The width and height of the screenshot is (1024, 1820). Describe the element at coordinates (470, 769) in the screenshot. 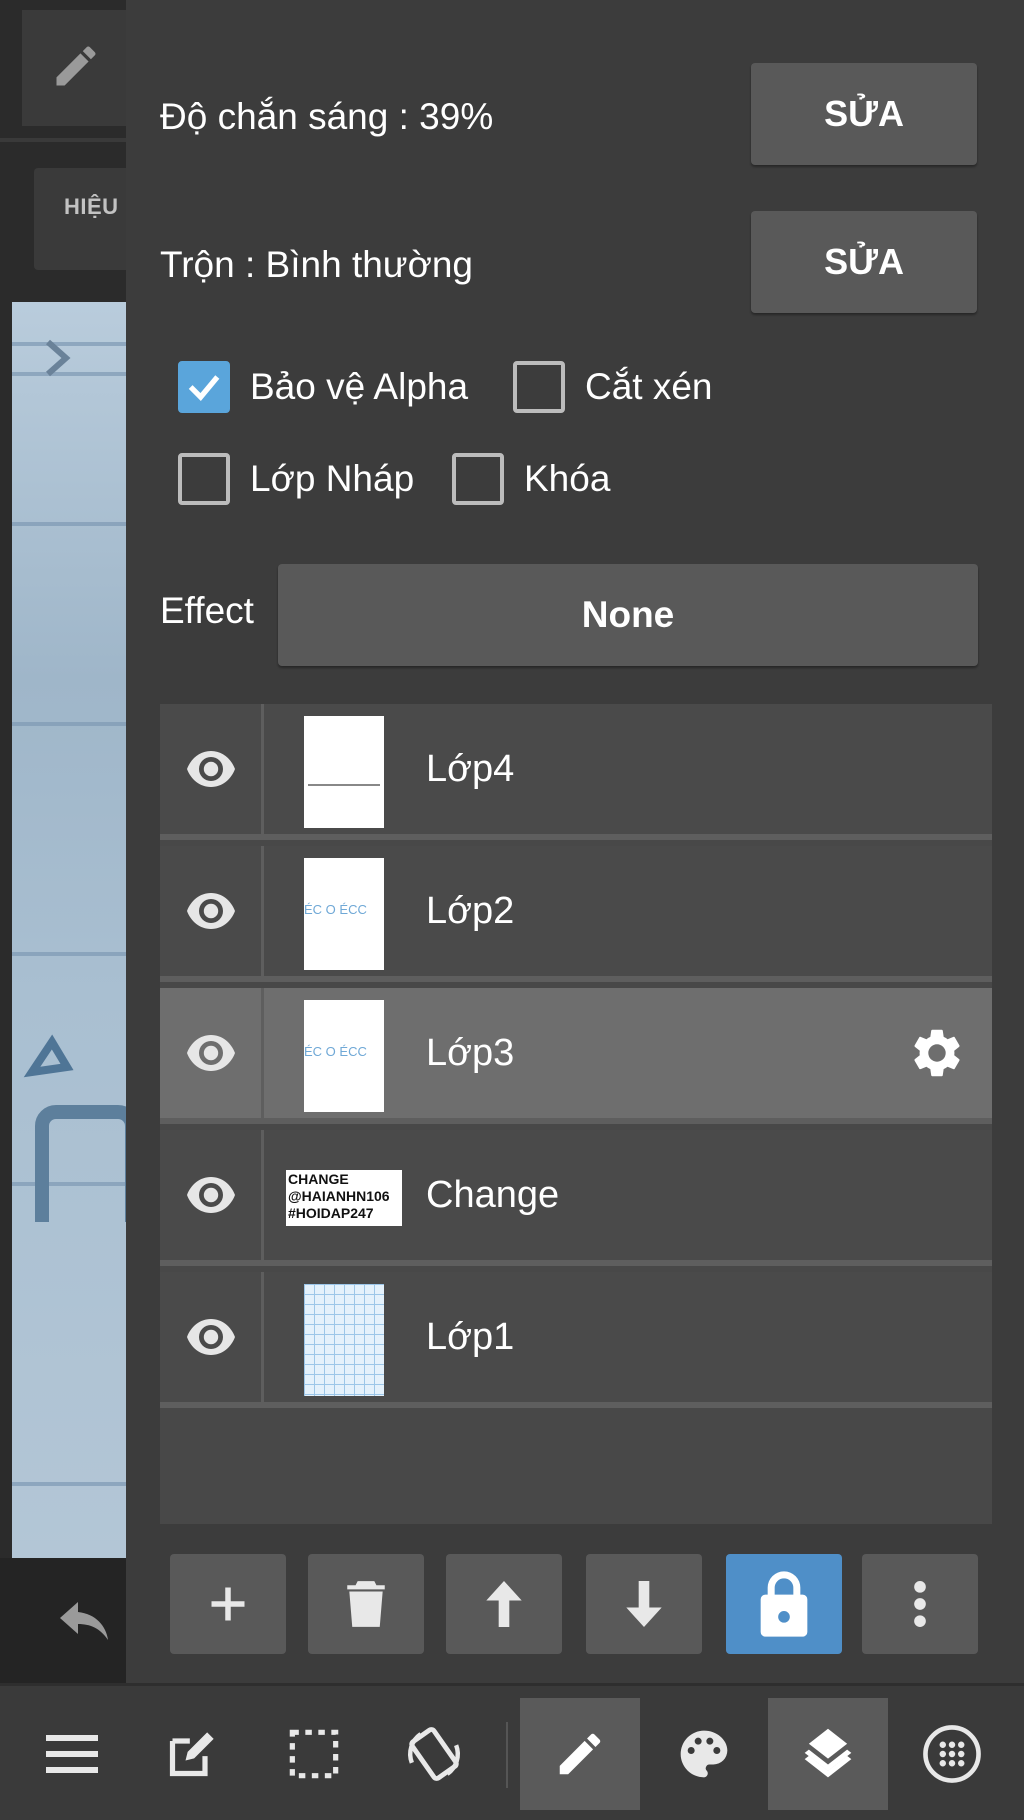

I see `layer-name: Lớp4` at that location.